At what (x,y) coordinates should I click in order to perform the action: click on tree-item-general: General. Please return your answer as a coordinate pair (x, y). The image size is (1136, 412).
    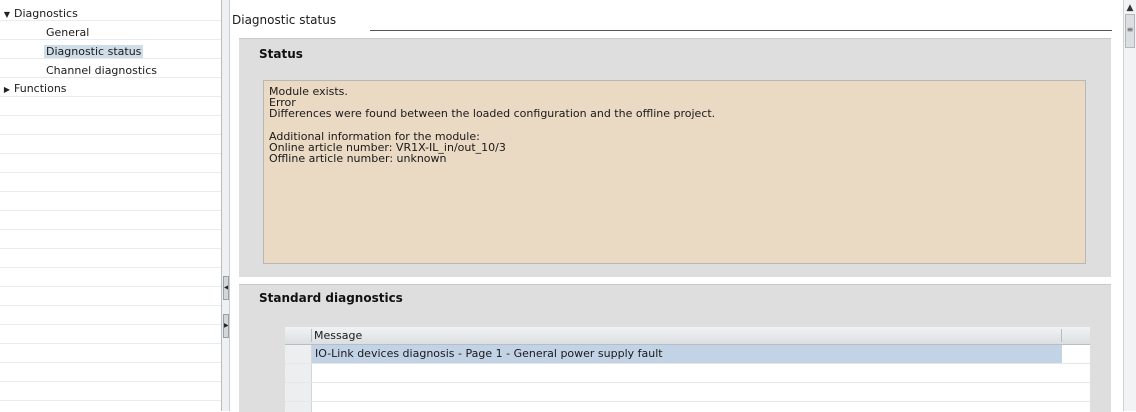
    Looking at the image, I should click on (67, 33).